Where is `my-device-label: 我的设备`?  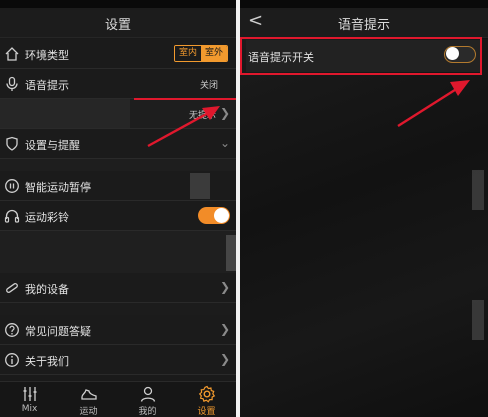
my-device-label: 我的设备 is located at coordinates (47, 289).